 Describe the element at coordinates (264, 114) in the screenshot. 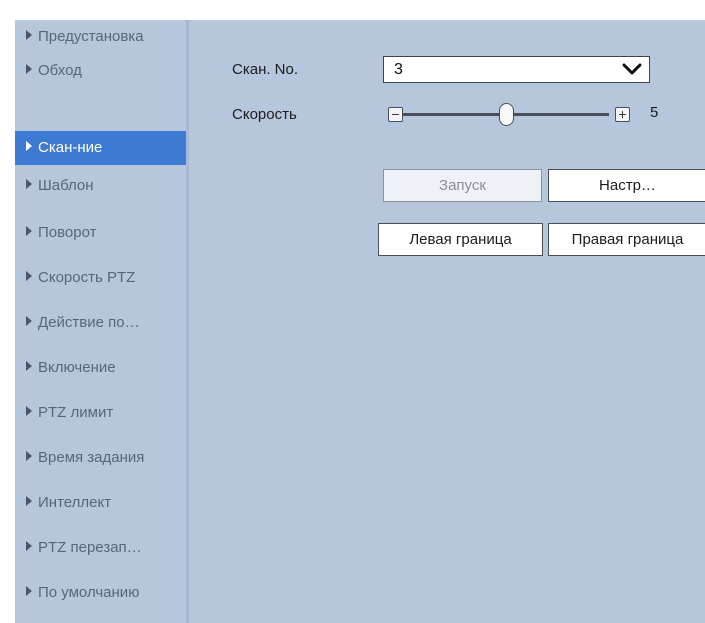

I see `speed-label: Скорость` at that location.